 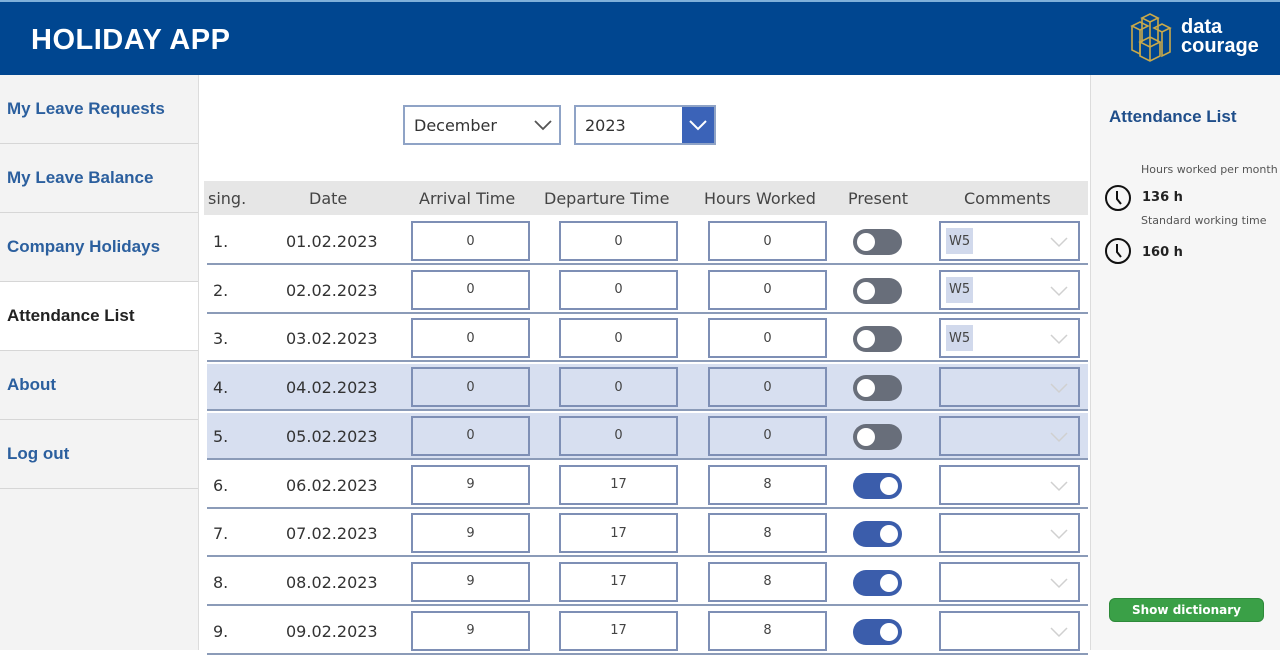 What do you see at coordinates (332, 388) in the screenshot?
I see `row-date: 04.02.2023` at bounding box center [332, 388].